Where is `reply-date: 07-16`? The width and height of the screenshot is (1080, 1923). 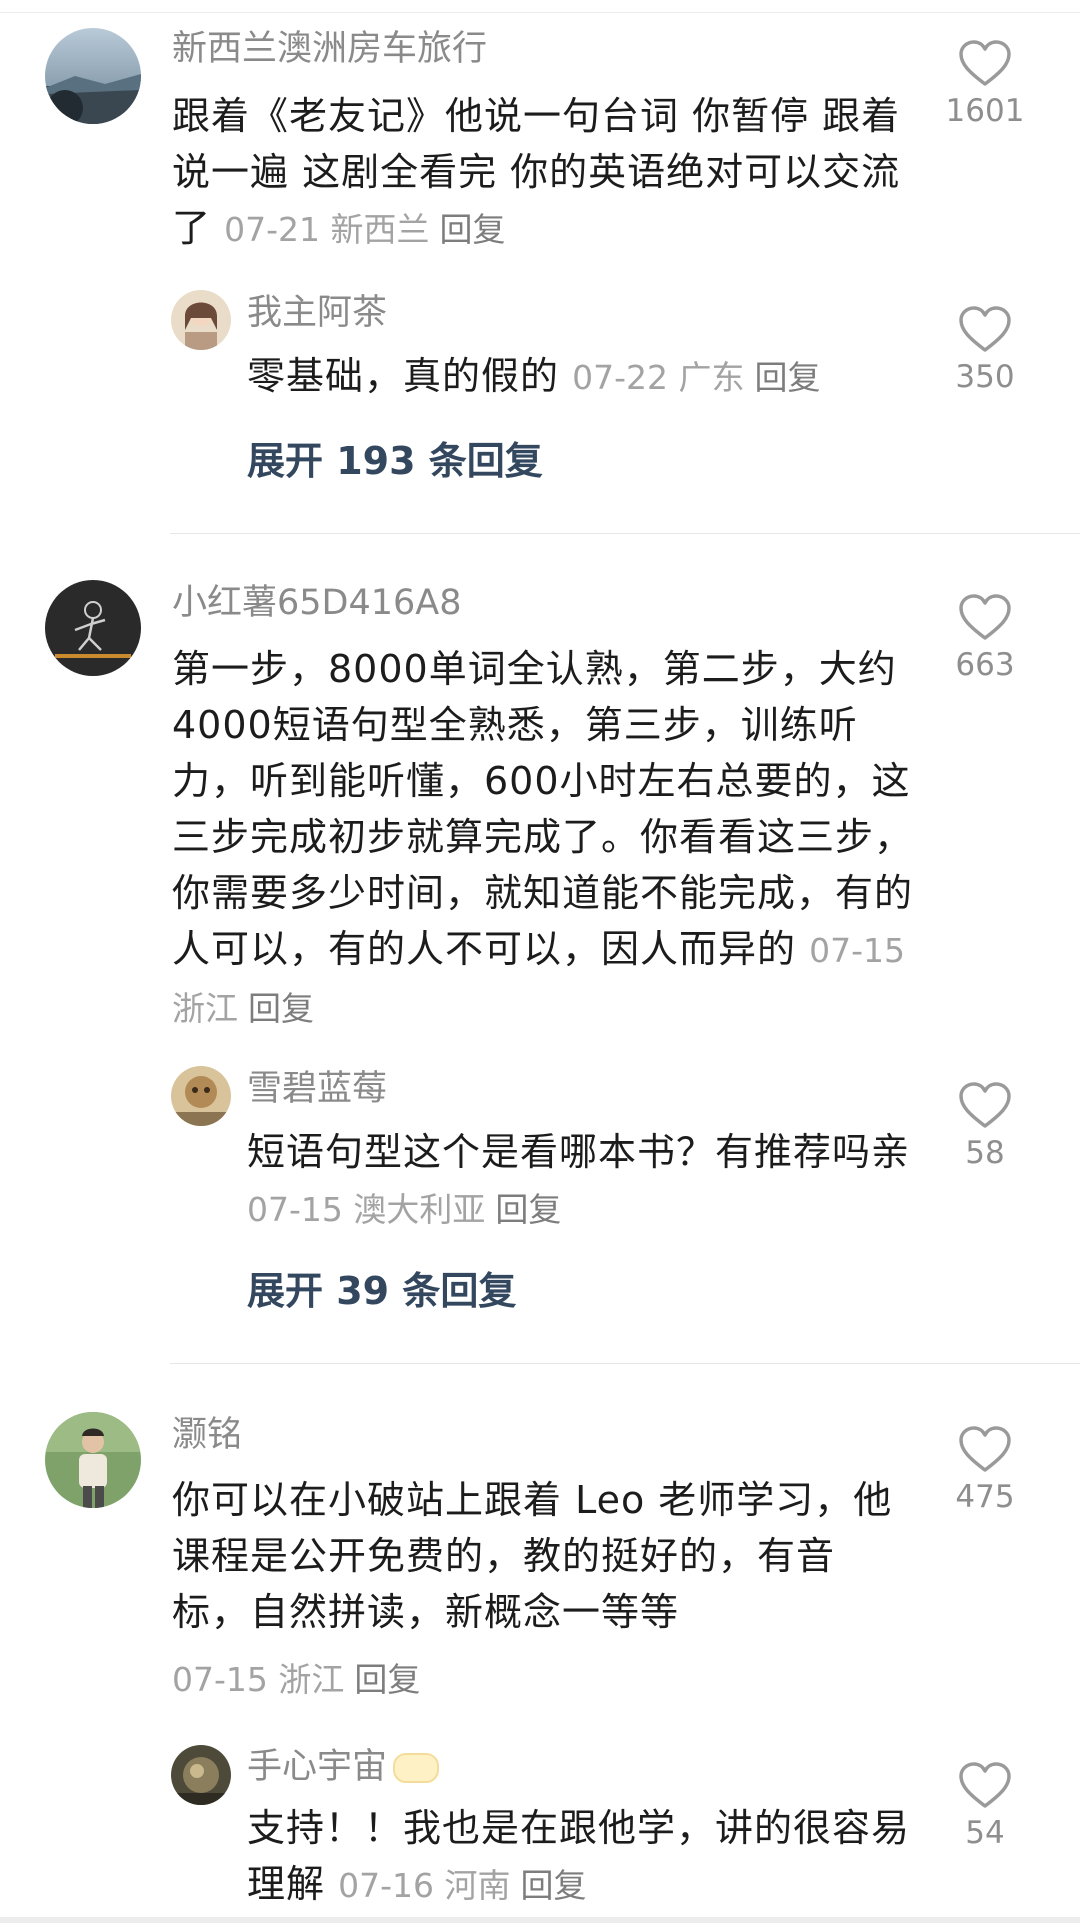 reply-date: 07-16 is located at coordinates (386, 1885).